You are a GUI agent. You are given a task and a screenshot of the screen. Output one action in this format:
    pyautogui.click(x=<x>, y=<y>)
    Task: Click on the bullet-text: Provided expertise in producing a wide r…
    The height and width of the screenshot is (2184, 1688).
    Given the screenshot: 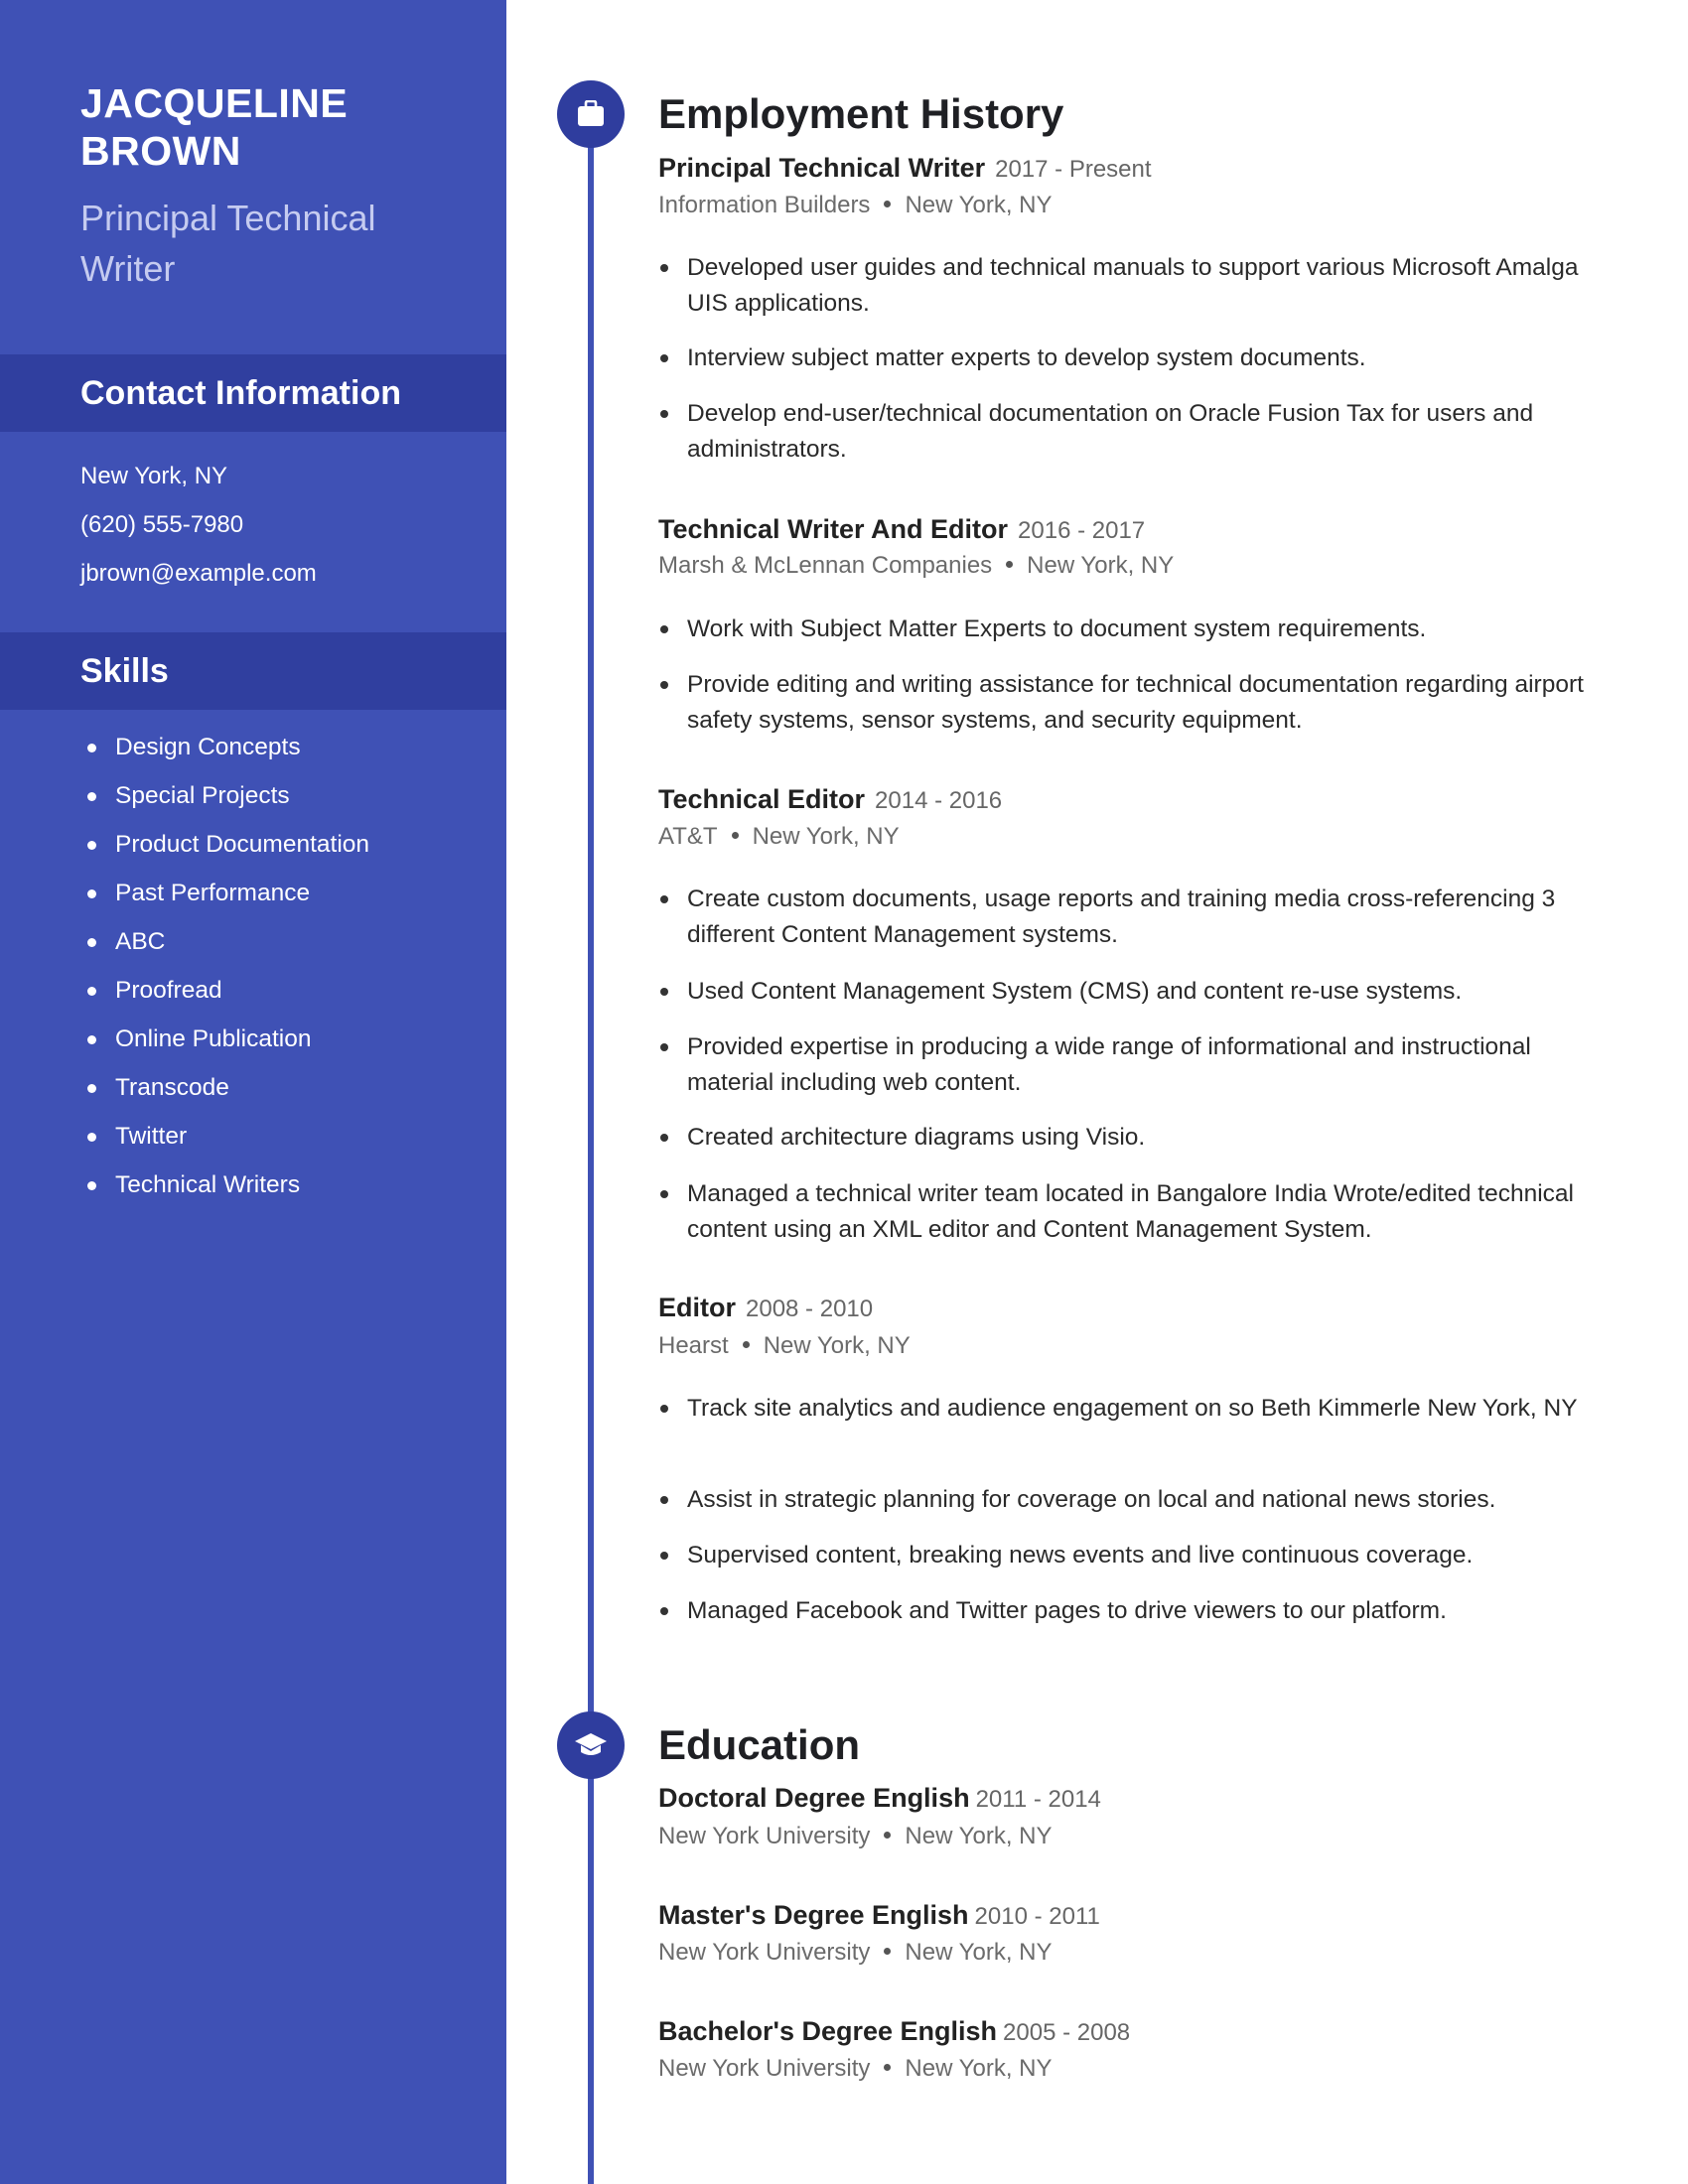 What is the action you would take?
    pyautogui.click(x=1109, y=1064)
    